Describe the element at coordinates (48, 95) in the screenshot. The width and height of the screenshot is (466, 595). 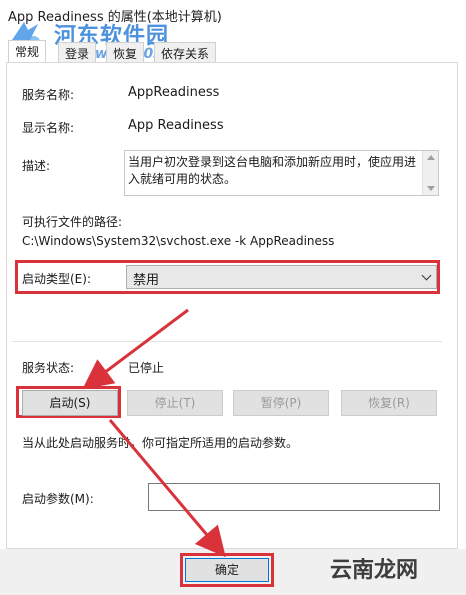
I see `service-name-label: 服务名称:` at that location.